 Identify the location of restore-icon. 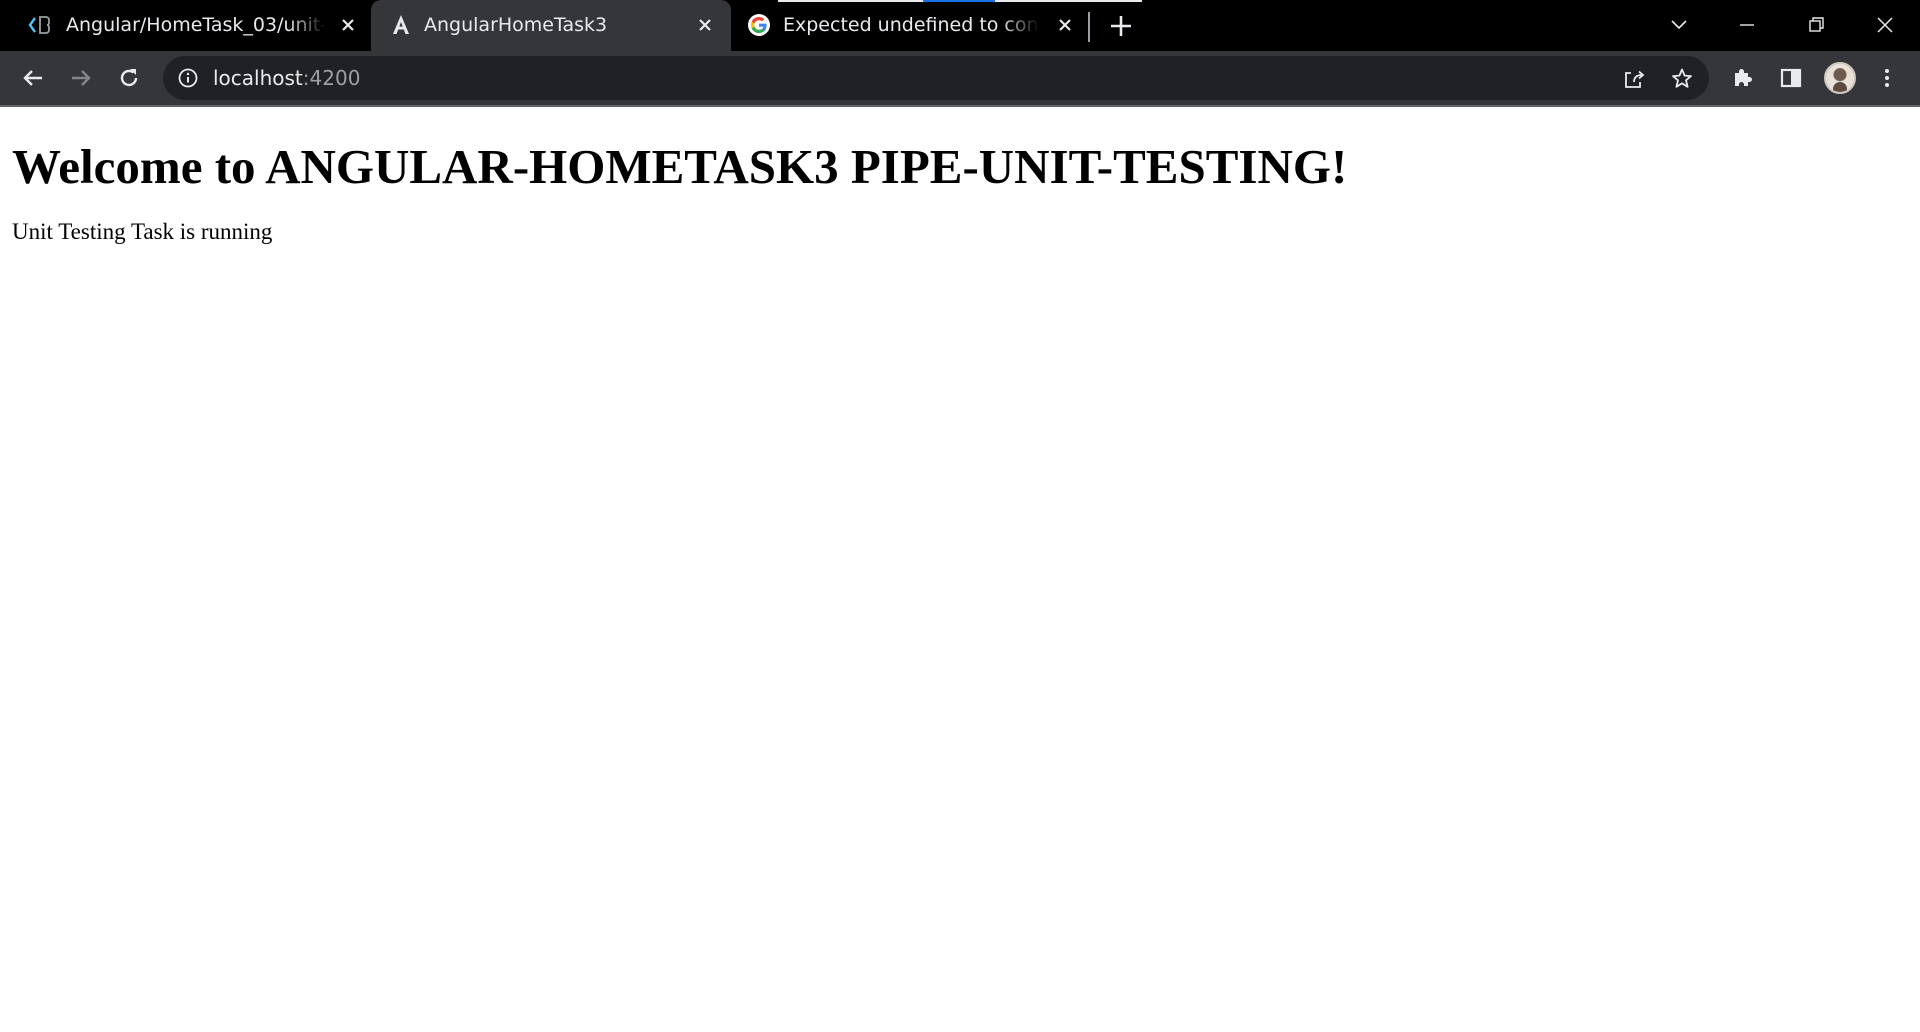
(1816, 25).